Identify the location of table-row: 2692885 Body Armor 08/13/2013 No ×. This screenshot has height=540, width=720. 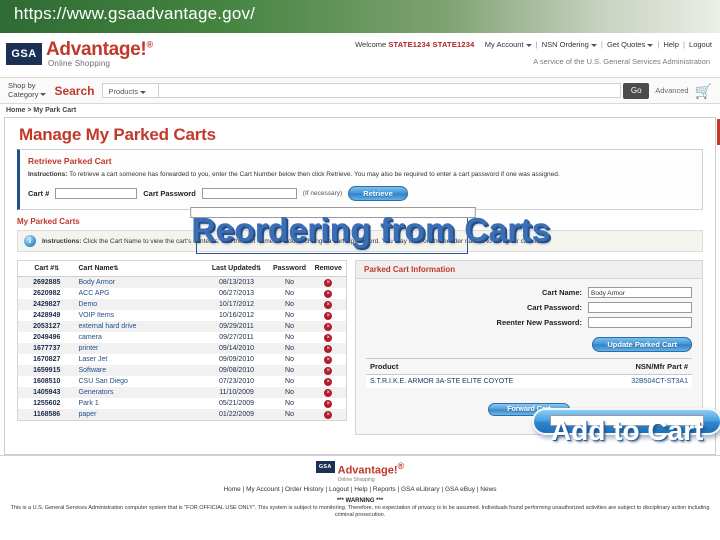
(182, 282).